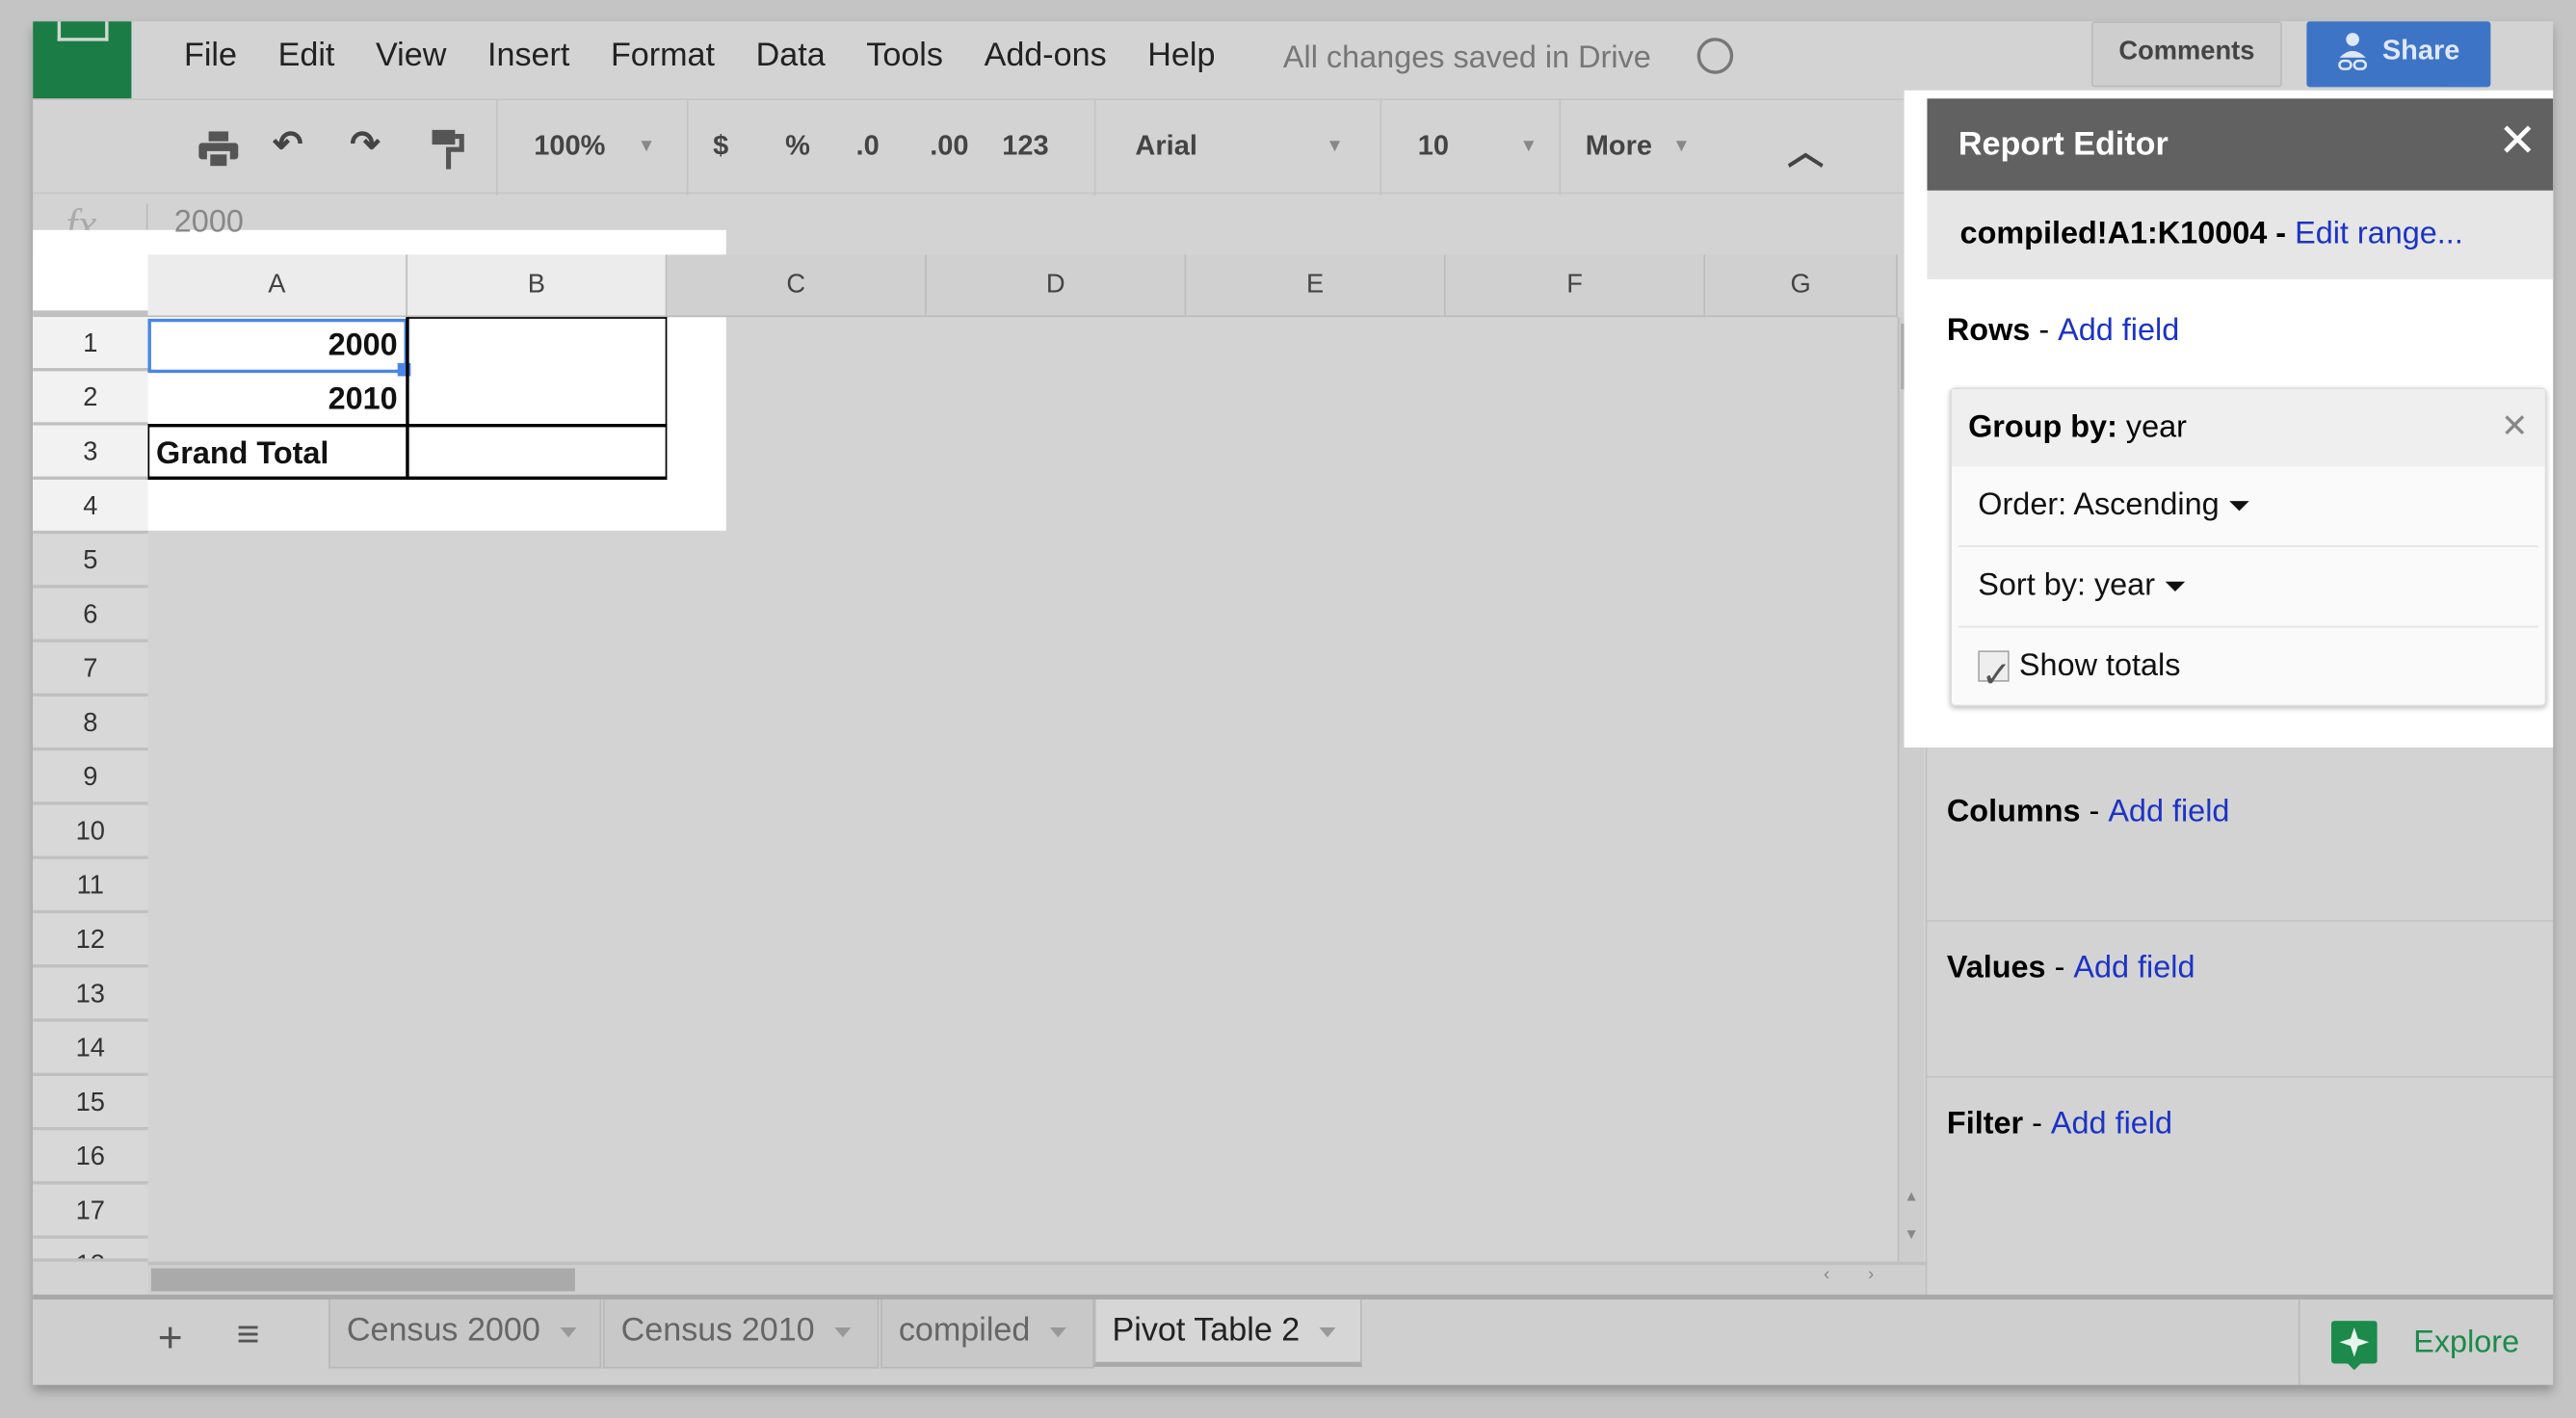 Image resolution: width=2576 pixels, height=1418 pixels. Describe the element at coordinates (1181, 56) in the screenshot. I see `menu-help: Help` at that location.